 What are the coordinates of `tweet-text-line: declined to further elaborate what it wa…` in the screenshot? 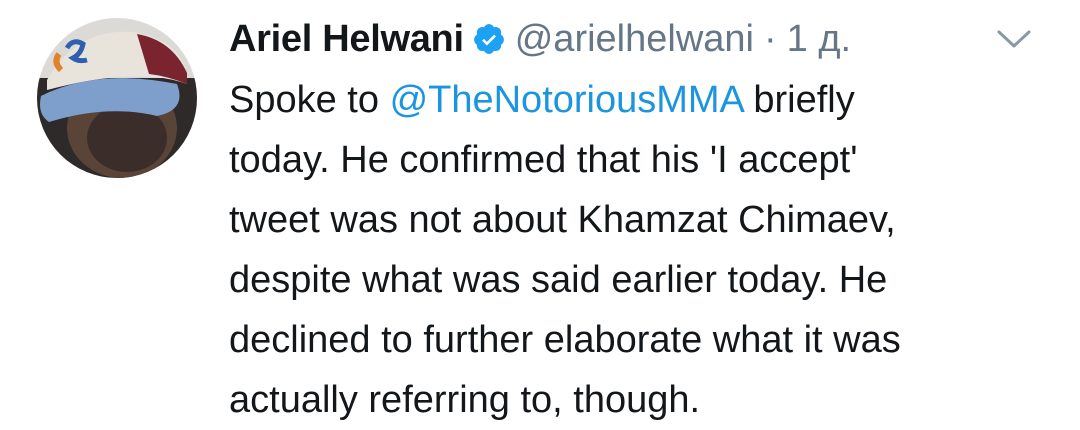 It's located at (565, 340).